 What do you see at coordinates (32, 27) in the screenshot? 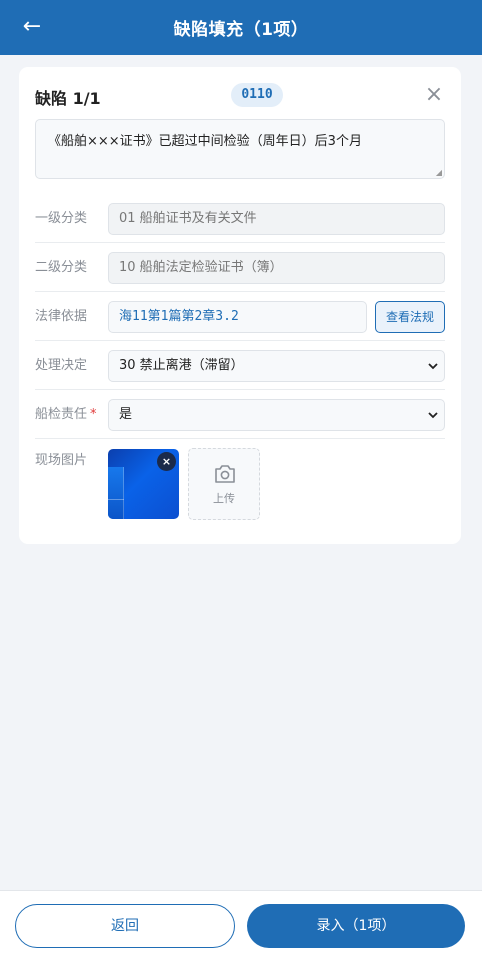
I see `back-arrow-icon: ←` at bounding box center [32, 27].